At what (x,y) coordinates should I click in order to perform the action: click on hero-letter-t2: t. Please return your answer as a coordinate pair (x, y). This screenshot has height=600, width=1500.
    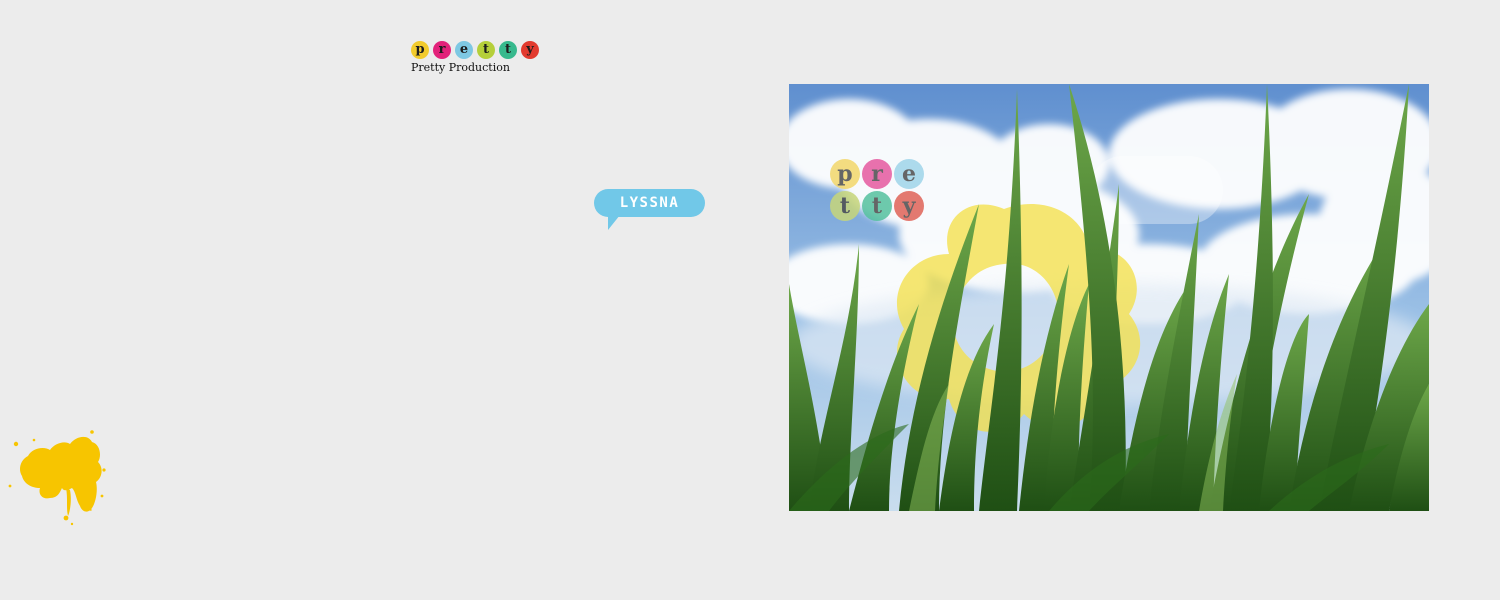
    Looking at the image, I should click on (877, 206).